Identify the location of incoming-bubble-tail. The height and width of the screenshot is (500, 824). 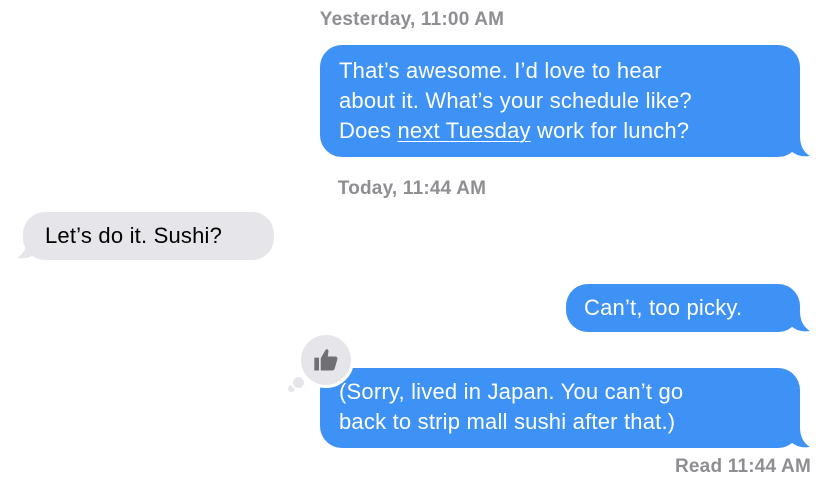
(27, 248).